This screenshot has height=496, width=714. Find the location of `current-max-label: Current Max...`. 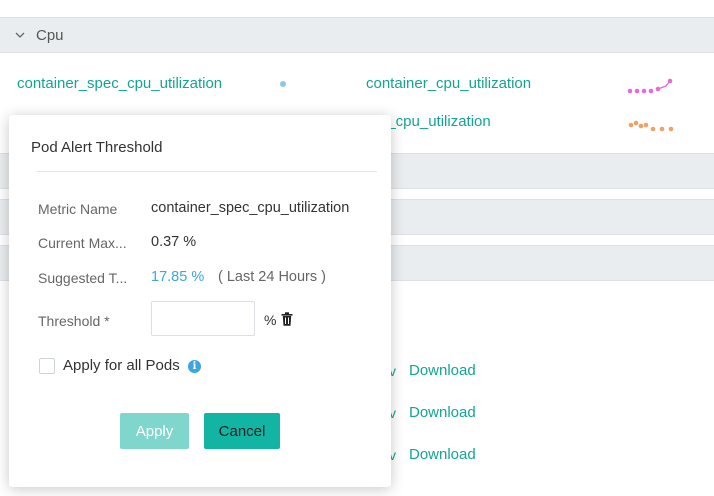

current-max-label: Current Max... is located at coordinates (82, 243).